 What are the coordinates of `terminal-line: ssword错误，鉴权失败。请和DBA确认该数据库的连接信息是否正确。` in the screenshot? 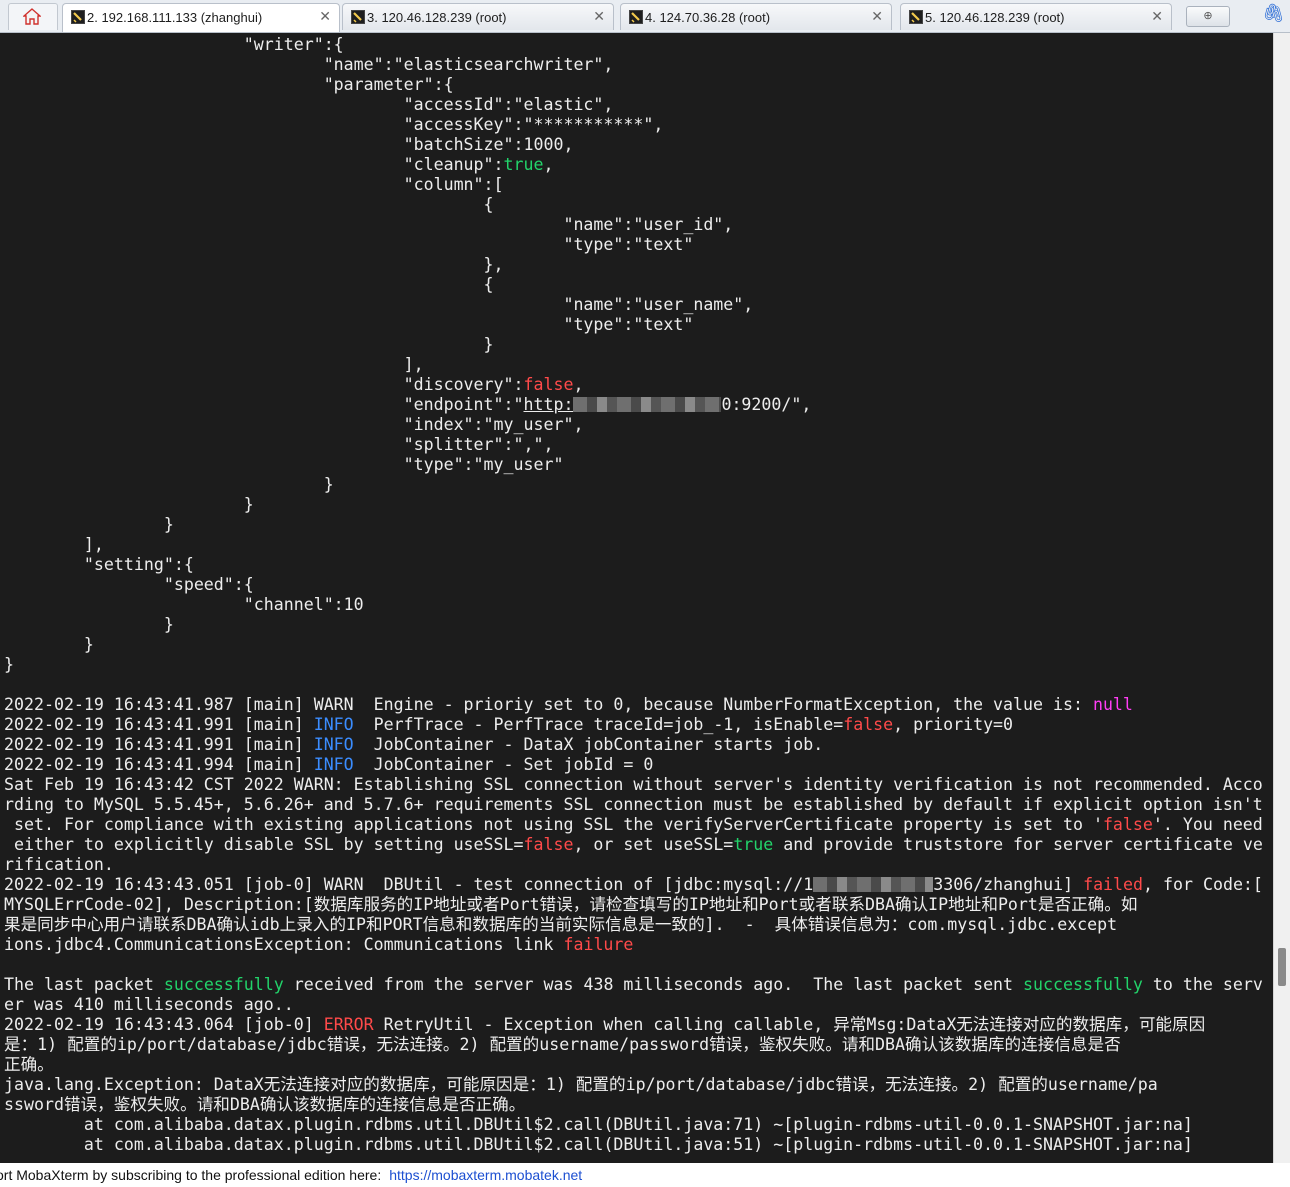 It's located at (633, 1105).